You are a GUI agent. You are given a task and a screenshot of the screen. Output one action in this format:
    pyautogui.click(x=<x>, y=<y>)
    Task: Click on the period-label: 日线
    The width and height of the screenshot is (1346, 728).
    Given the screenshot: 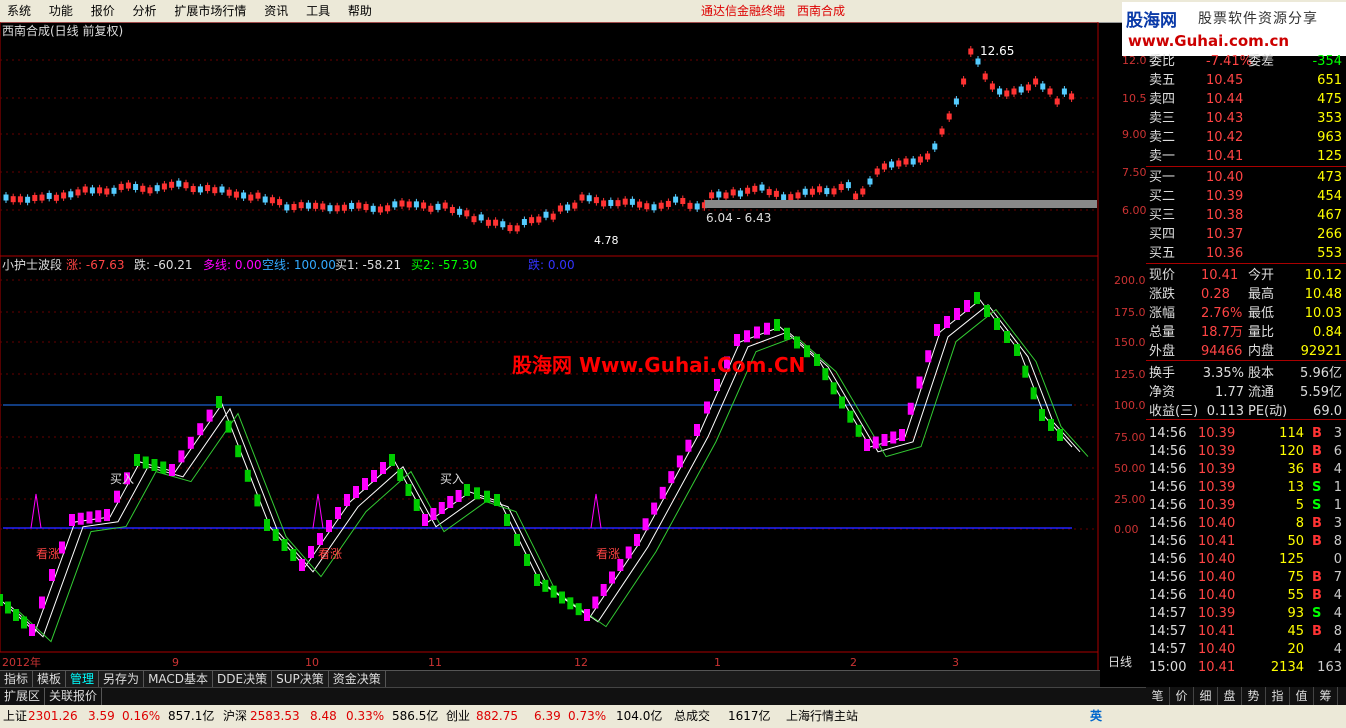 What is the action you would take?
    pyautogui.click(x=1120, y=662)
    